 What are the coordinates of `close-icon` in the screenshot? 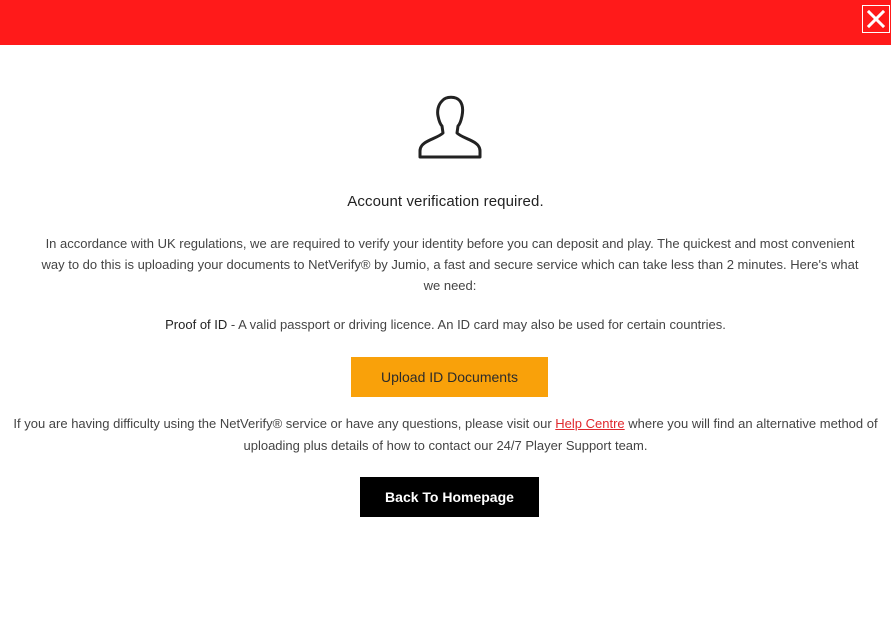 It's located at (876, 19).